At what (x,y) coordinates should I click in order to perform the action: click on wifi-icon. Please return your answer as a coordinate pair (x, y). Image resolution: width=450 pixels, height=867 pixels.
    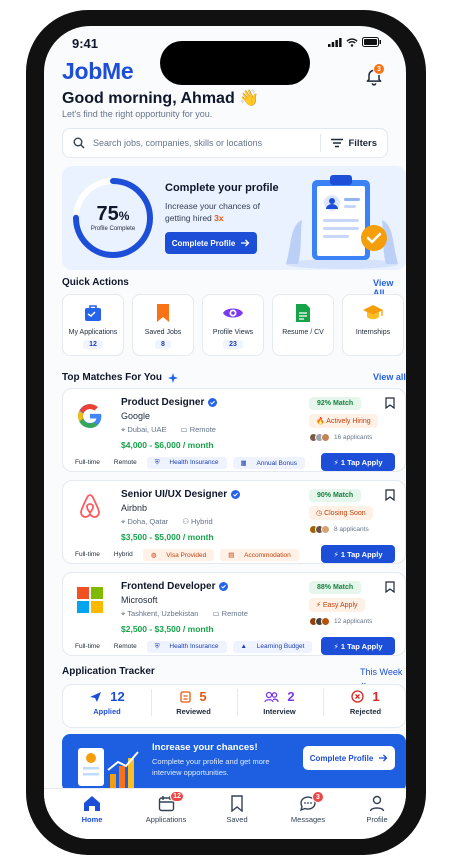
    Looking at the image, I should click on (352, 42).